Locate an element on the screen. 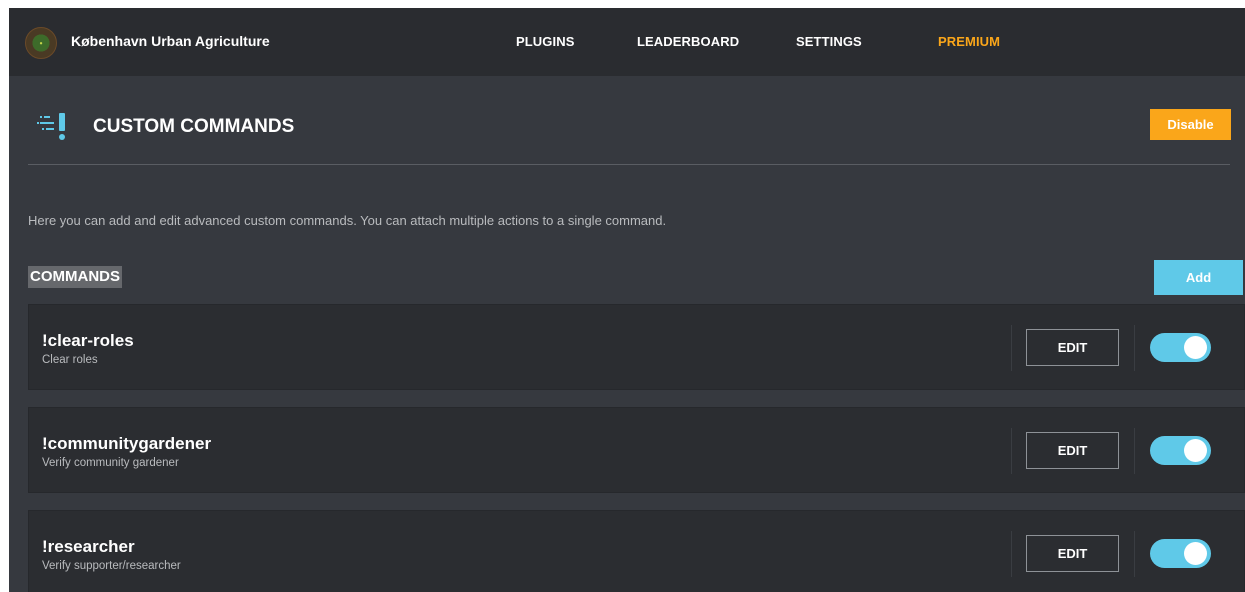  command-description: Verify supporter/researcher is located at coordinates (111, 566).